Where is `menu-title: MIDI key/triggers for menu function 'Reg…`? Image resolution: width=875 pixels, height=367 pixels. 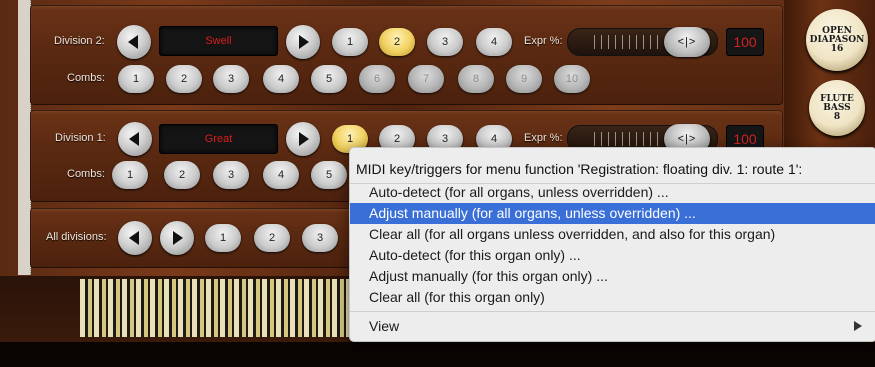
menu-title: MIDI key/triggers for menu function 'Reg… is located at coordinates (579, 169).